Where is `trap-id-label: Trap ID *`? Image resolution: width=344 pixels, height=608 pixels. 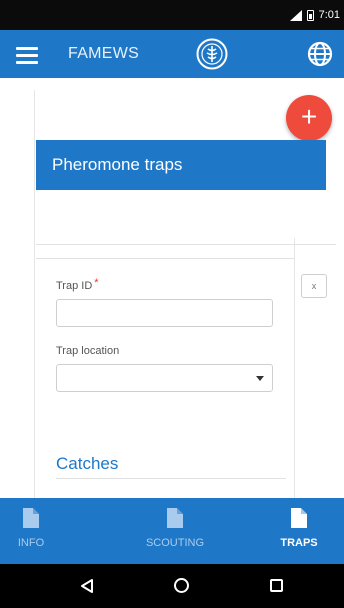 trap-id-label: Trap ID * is located at coordinates (77, 284).